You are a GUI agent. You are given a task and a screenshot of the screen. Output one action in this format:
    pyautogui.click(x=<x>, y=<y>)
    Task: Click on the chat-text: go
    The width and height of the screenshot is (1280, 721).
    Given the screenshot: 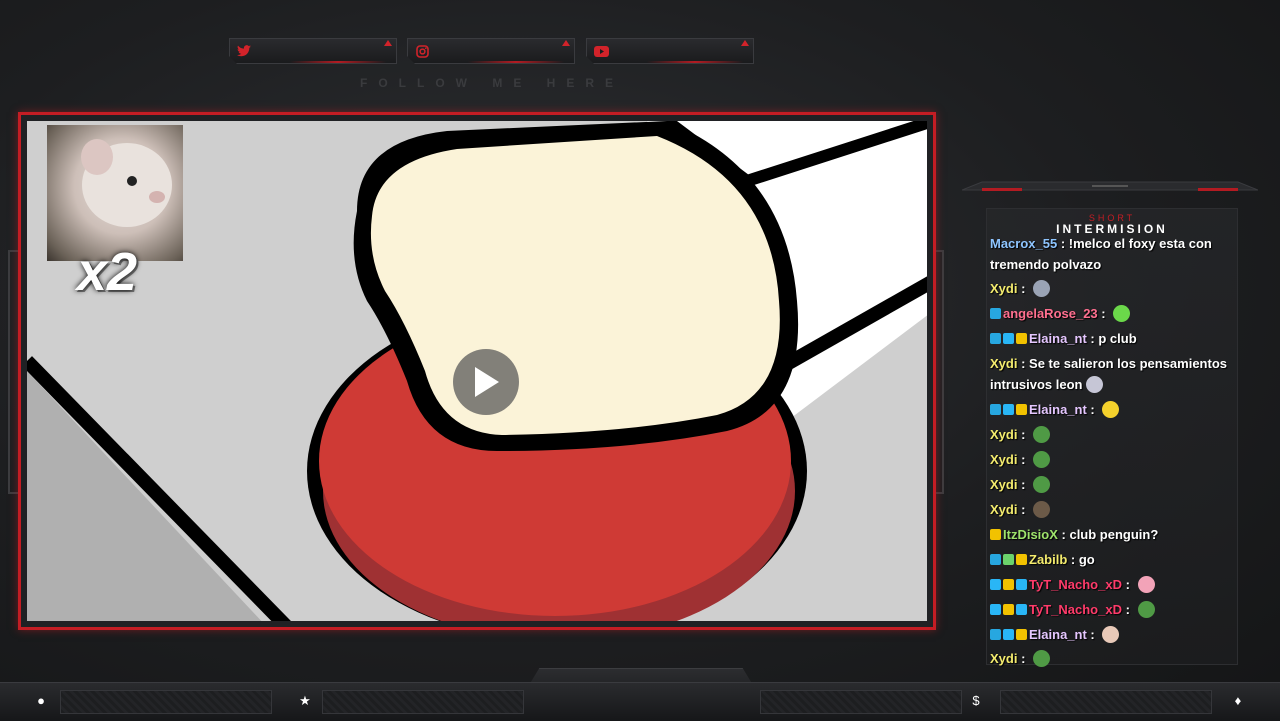 What is the action you would take?
    pyautogui.click(x=1086, y=559)
    